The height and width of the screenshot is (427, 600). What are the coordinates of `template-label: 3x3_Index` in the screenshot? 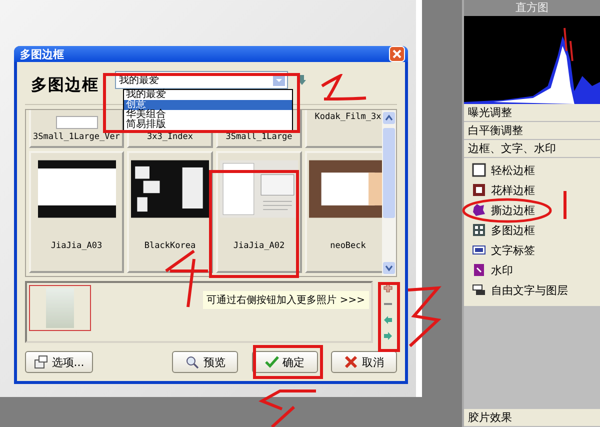 It's located at (170, 137).